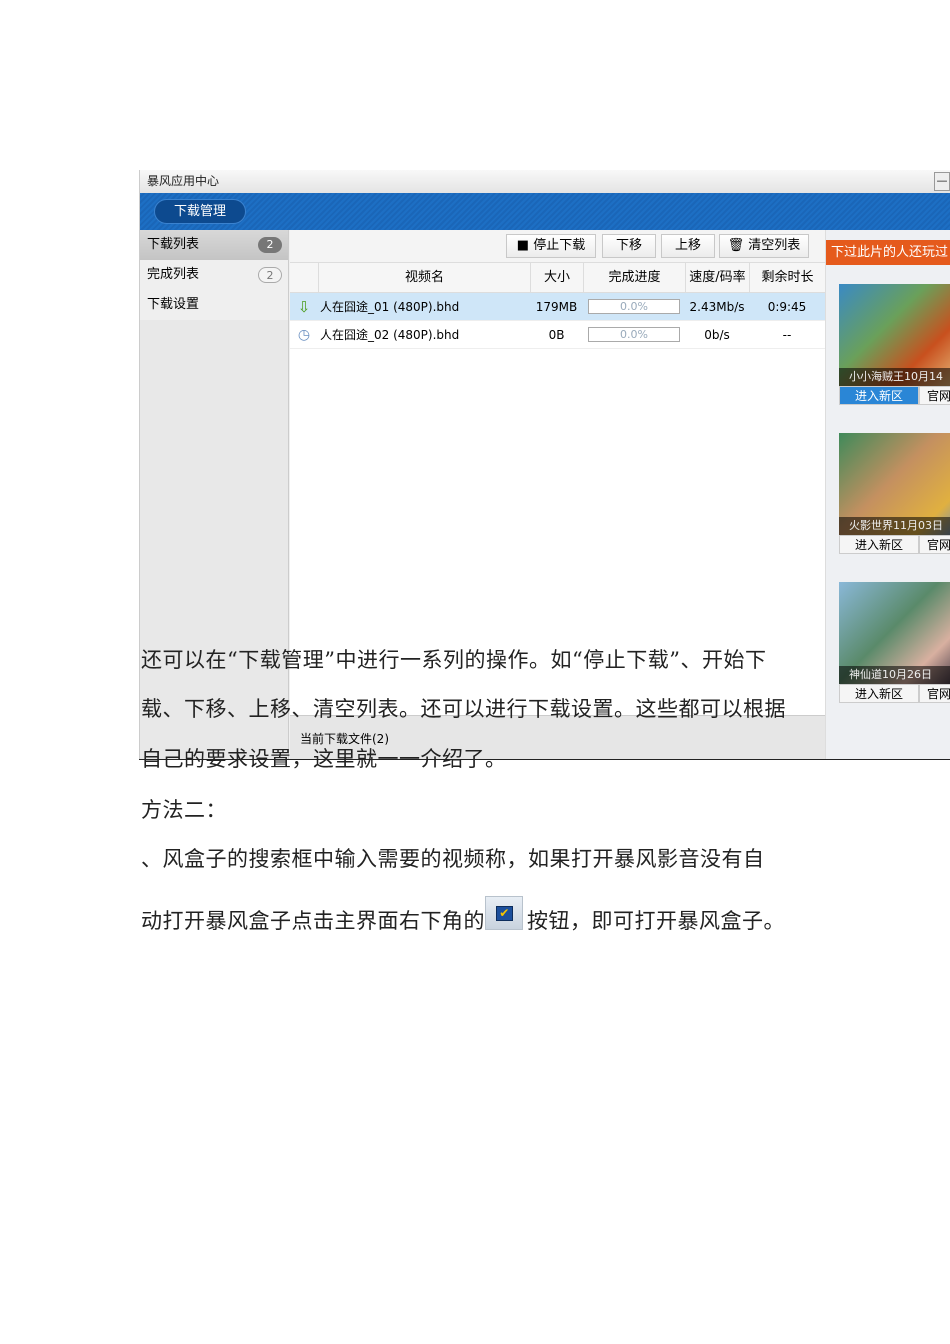  Describe the element at coordinates (214, 305) in the screenshot. I see `sidebar-item-download-settings: 下载设置` at that location.